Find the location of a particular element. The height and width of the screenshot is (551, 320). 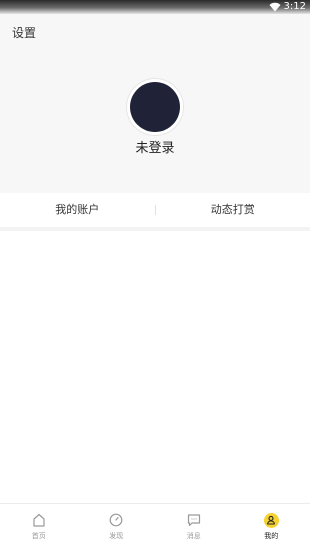

account-row: 我的账户 动态打赏 is located at coordinates (155, 212).